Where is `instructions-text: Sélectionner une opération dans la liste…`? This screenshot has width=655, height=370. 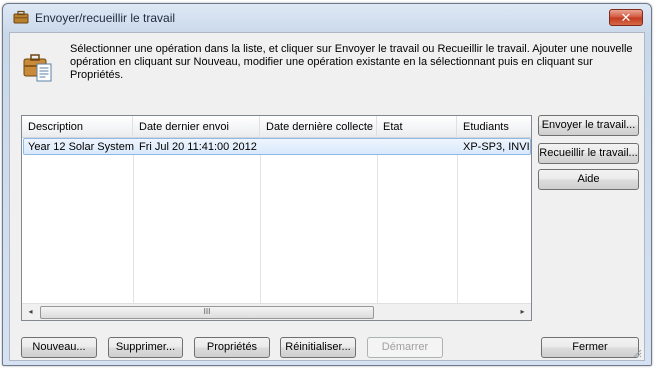 instructions-text: Sélectionner une opération dans la liste… is located at coordinates (351, 62).